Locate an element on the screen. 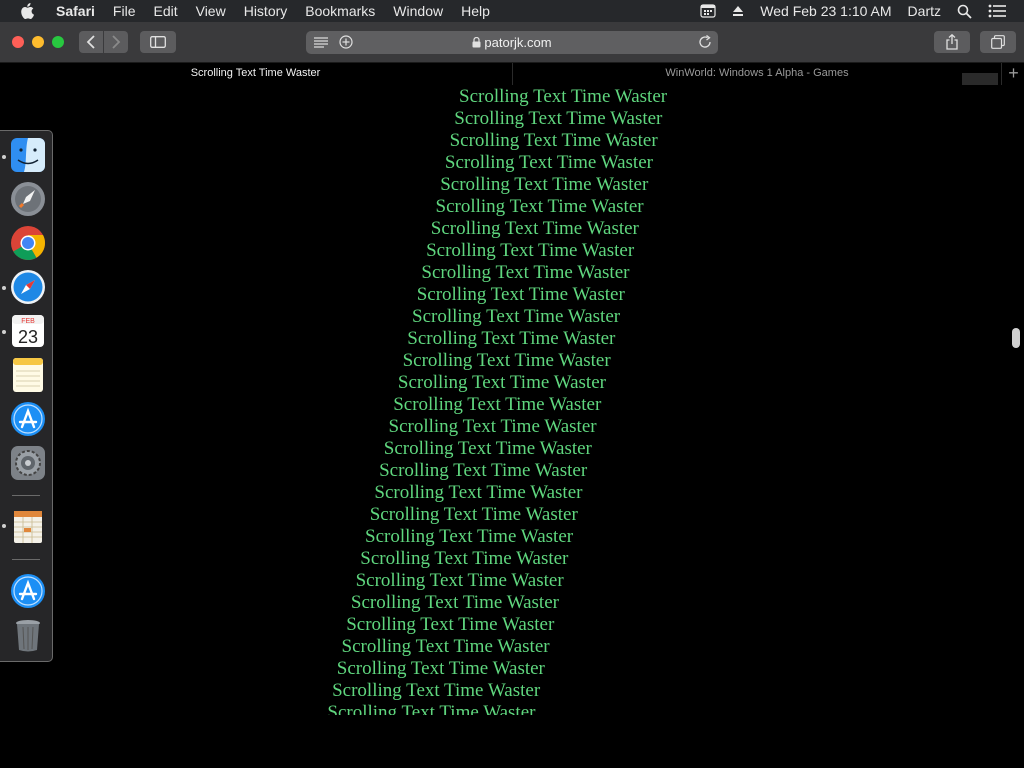 The height and width of the screenshot is (768, 1024). finder-icon is located at coordinates (28, 155).